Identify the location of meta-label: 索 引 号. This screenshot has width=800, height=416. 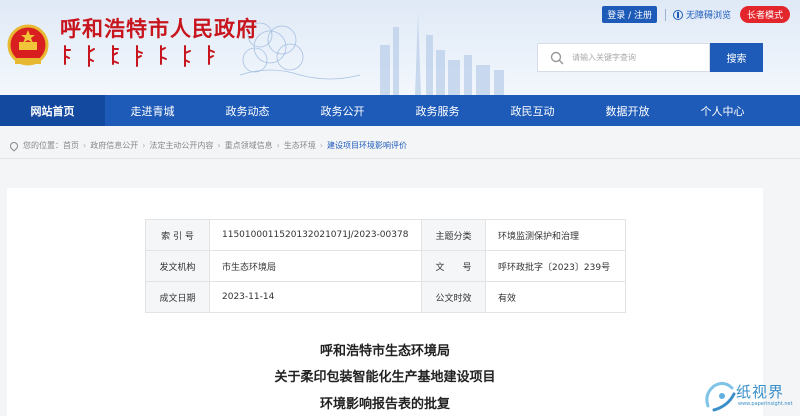
(177, 235).